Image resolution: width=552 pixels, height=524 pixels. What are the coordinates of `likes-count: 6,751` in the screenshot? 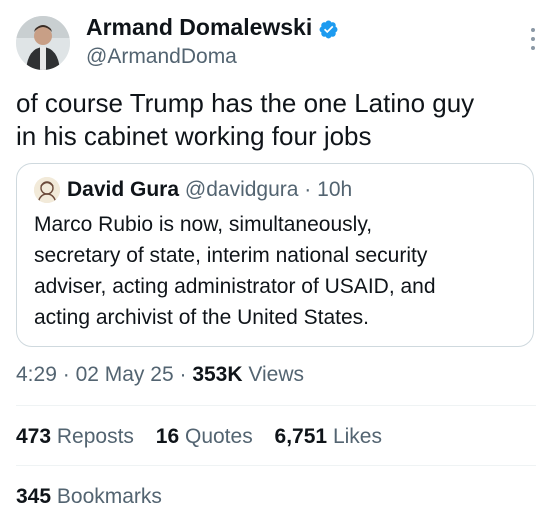 It's located at (301, 436).